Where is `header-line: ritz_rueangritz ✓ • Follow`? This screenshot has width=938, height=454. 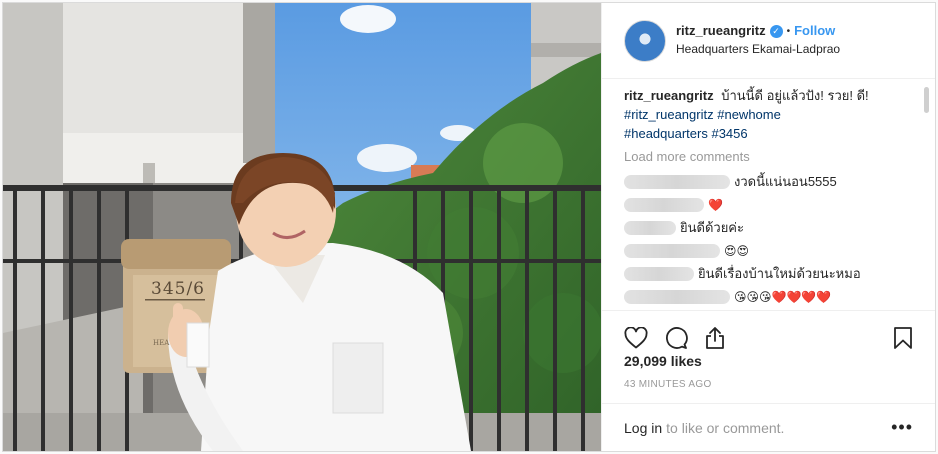
header-line: ritz_rueangritz ✓ • Follow is located at coordinates (758, 31).